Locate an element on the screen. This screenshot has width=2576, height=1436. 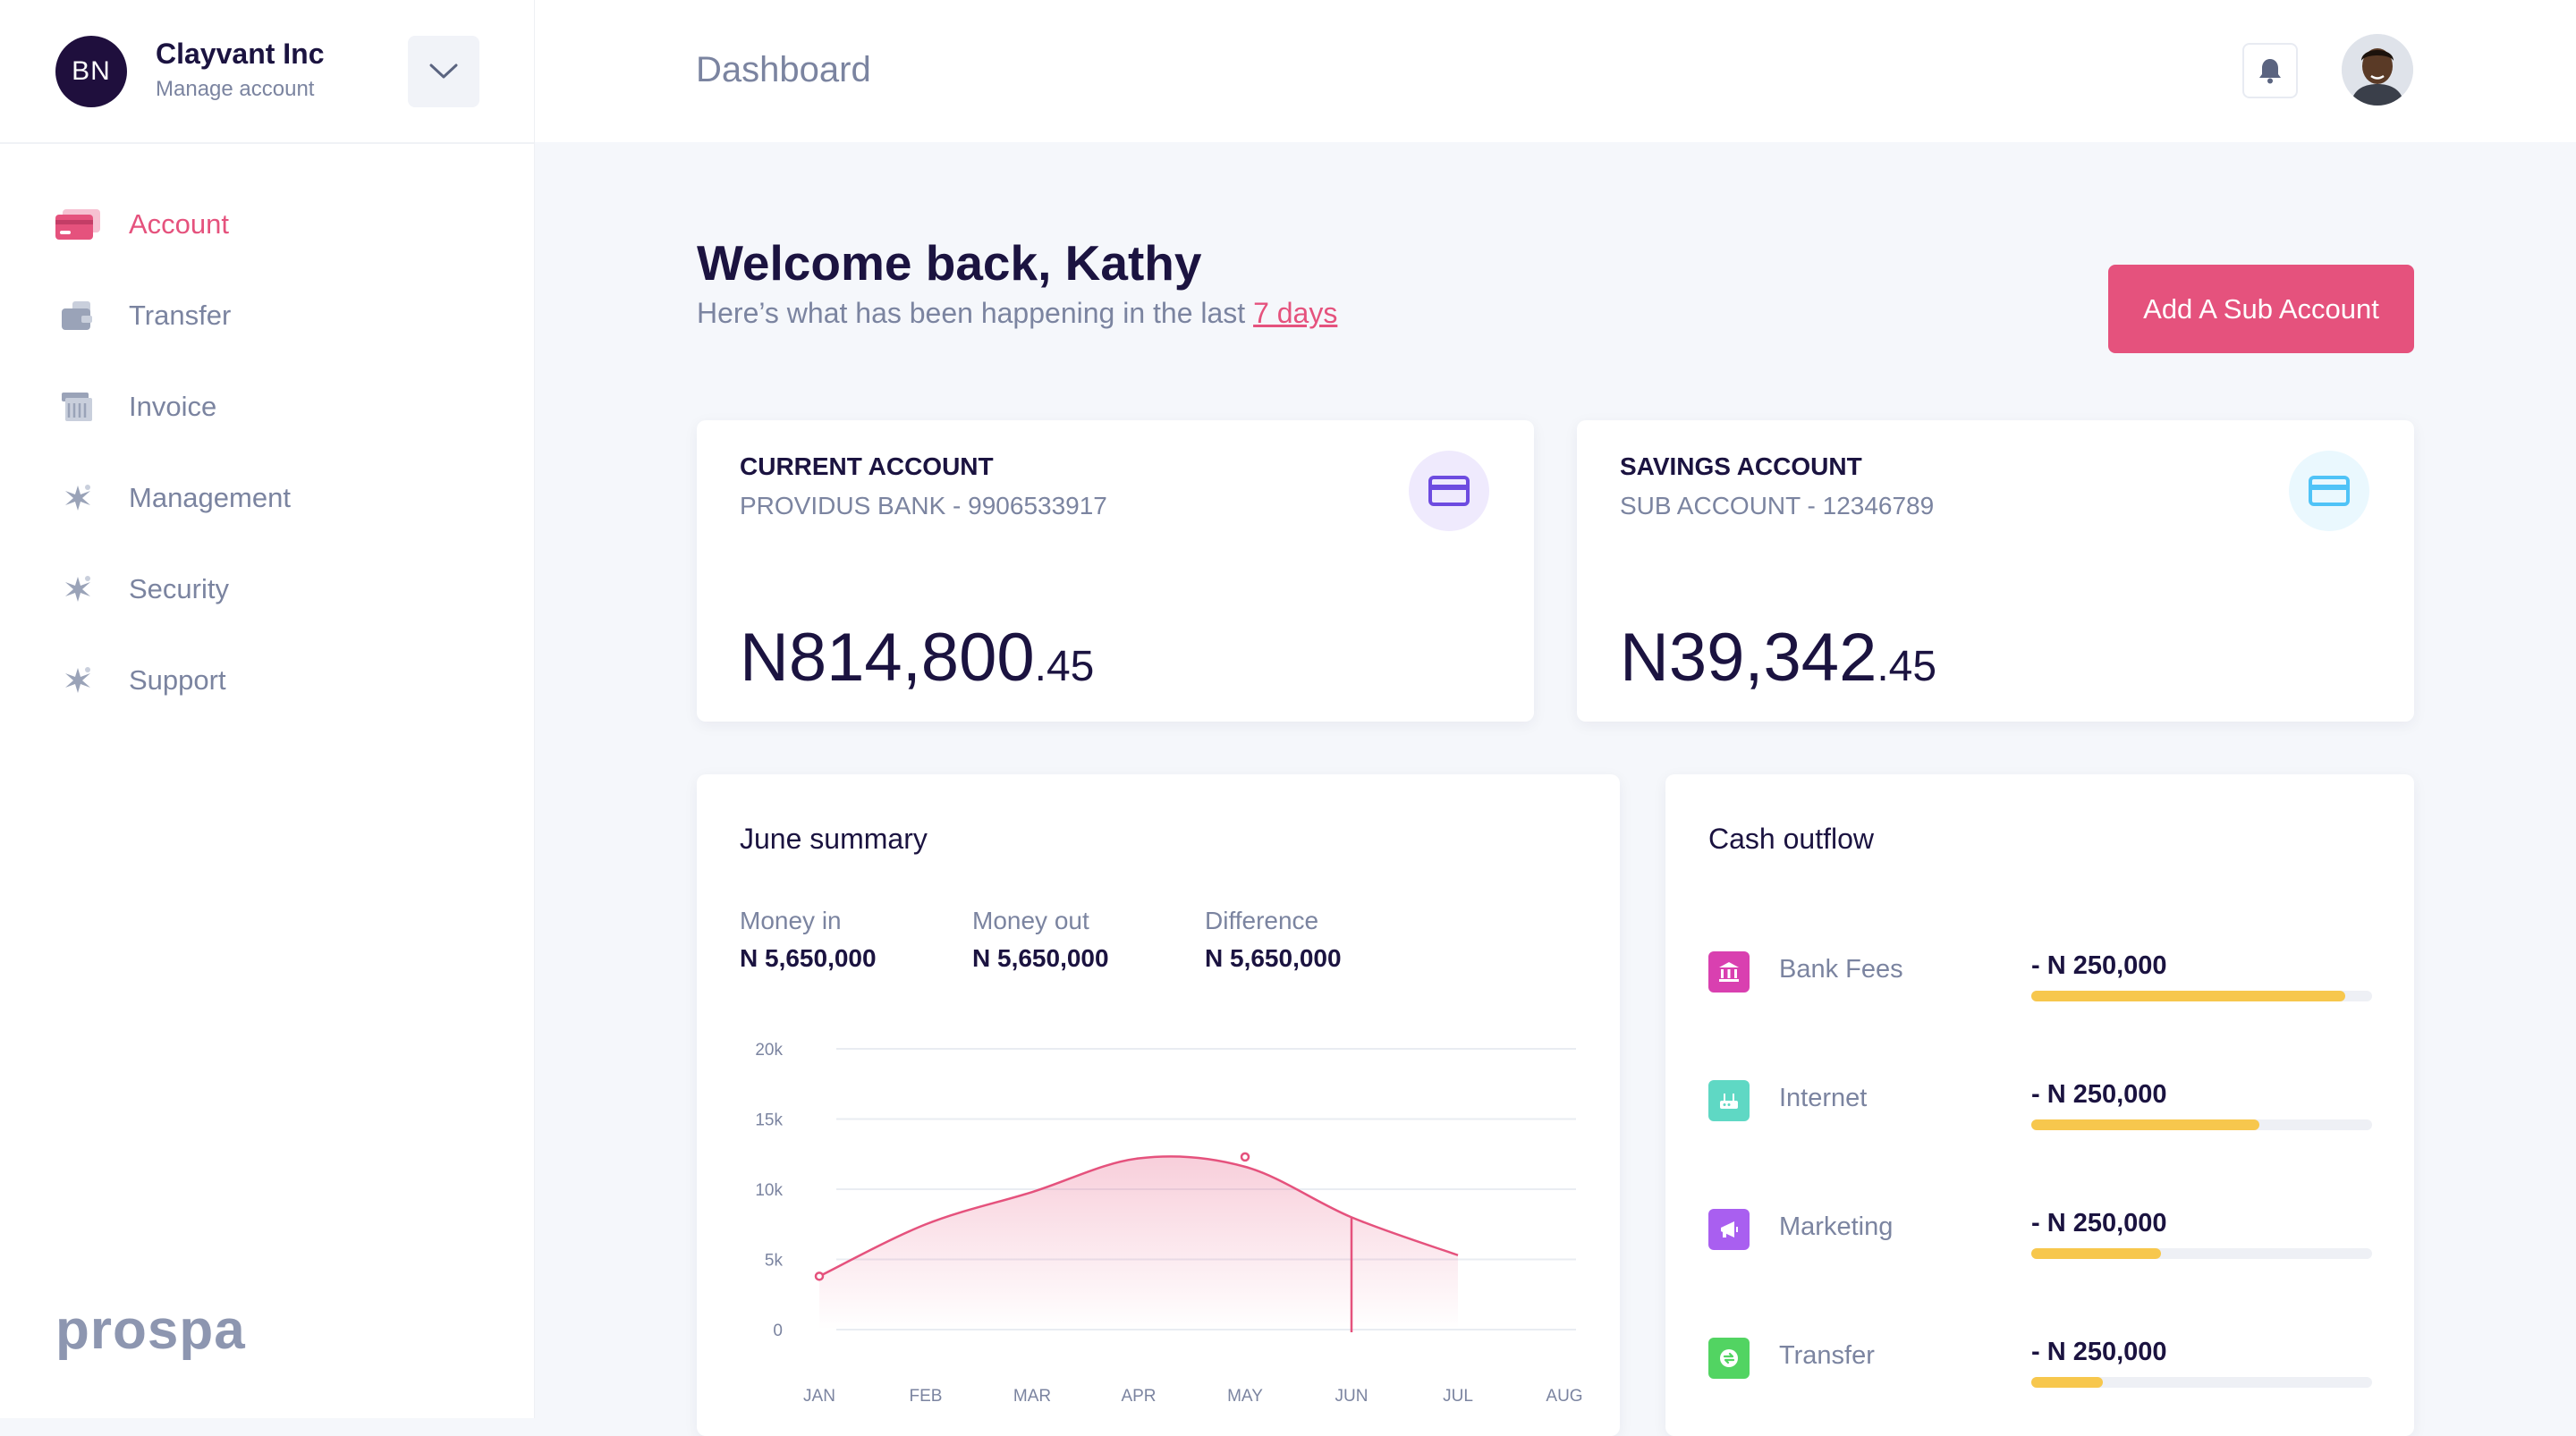
chart-x-tick-label: JUN is located at coordinates (1351, 1396).